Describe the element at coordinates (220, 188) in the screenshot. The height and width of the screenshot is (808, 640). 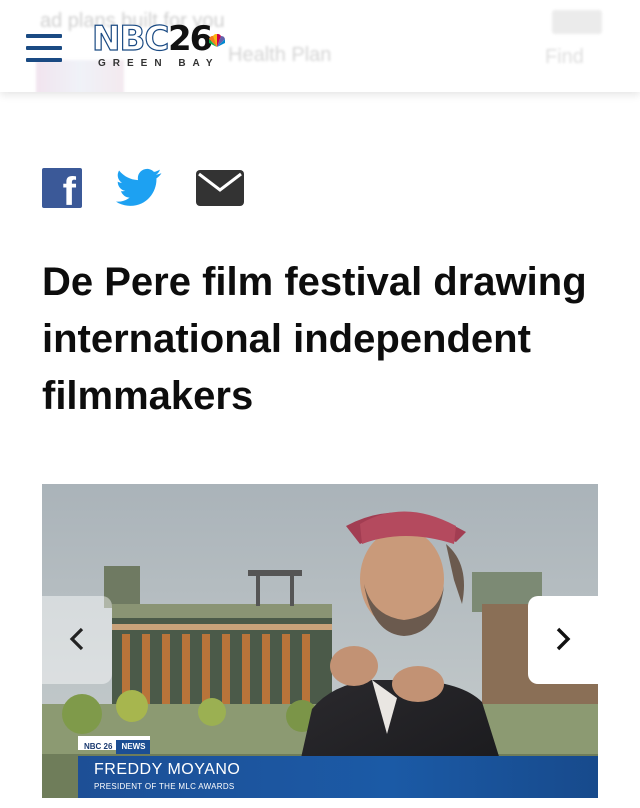
I see `email-share-icon` at that location.